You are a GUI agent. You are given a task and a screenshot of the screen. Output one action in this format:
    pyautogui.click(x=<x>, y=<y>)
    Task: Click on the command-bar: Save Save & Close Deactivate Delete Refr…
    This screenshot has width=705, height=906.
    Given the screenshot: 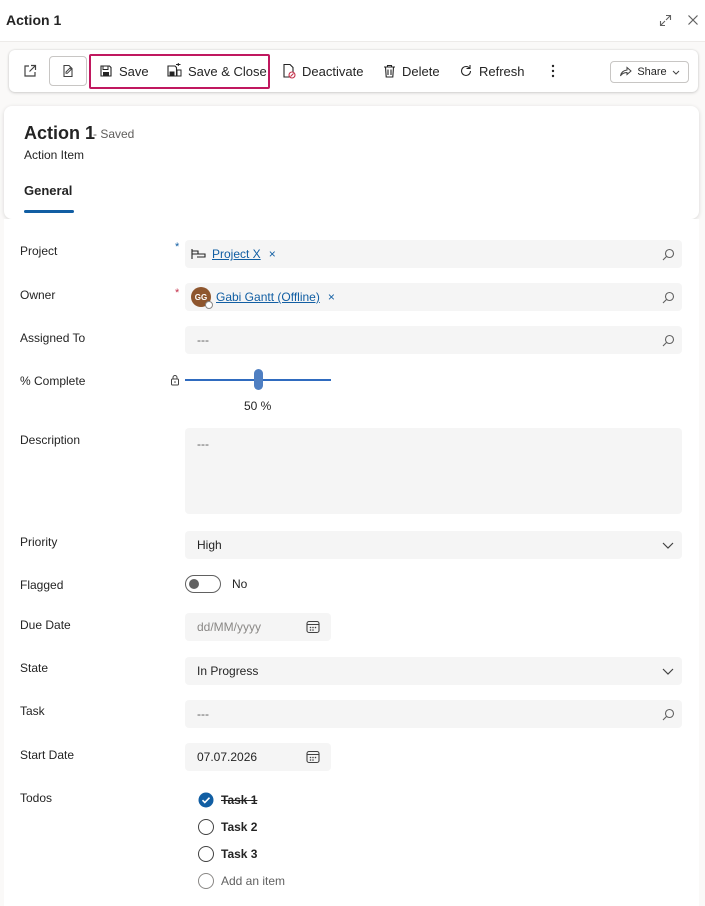 What is the action you would take?
    pyautogui.click(x=353, y=71)
    